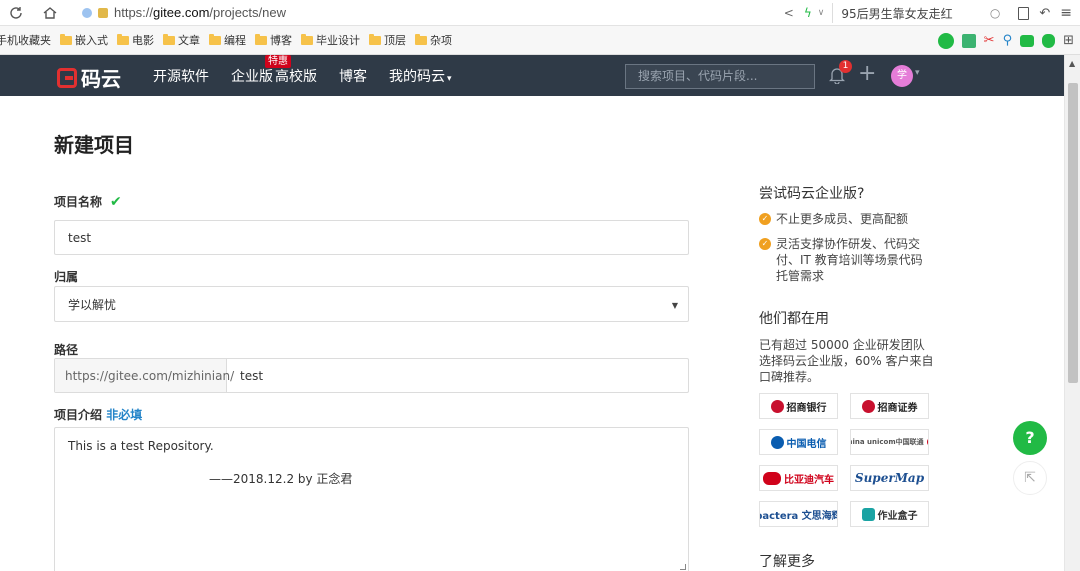 The height and width of the screenshot is (571, 1080). What do you see at coordinates (103, 12) in the screenshot?
I see `lock-icon` at bounding box center [103, 12].